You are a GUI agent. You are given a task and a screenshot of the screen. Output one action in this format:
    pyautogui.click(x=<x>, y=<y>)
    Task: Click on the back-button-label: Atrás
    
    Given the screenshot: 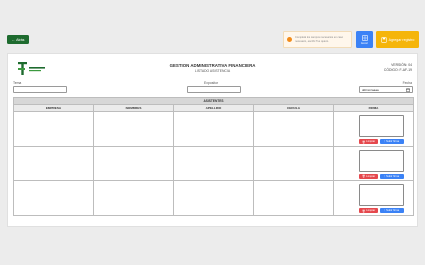 What is the action you would take?
    pyautogui.click(x=20, y=39)
    